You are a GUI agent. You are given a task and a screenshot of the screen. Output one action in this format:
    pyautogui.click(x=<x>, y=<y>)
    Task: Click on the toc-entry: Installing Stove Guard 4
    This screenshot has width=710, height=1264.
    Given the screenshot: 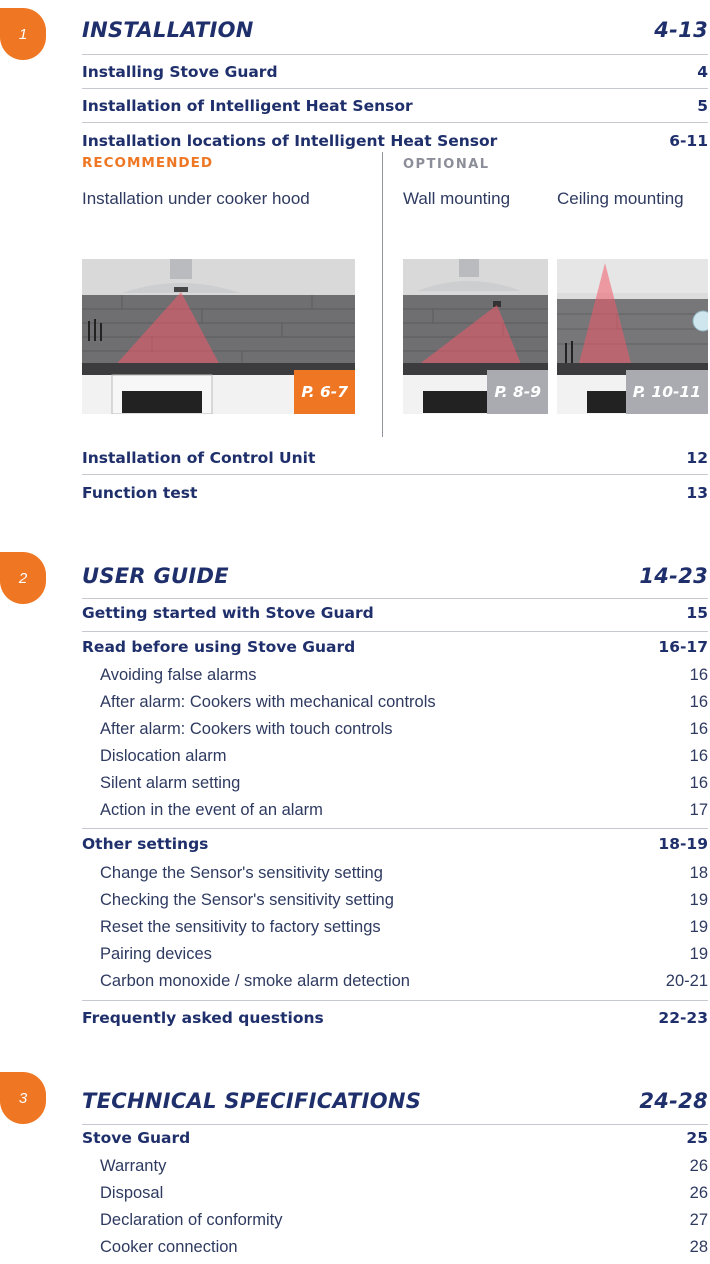 What is the action you would take?
    pyautogui.click(x=395, y=72)
    